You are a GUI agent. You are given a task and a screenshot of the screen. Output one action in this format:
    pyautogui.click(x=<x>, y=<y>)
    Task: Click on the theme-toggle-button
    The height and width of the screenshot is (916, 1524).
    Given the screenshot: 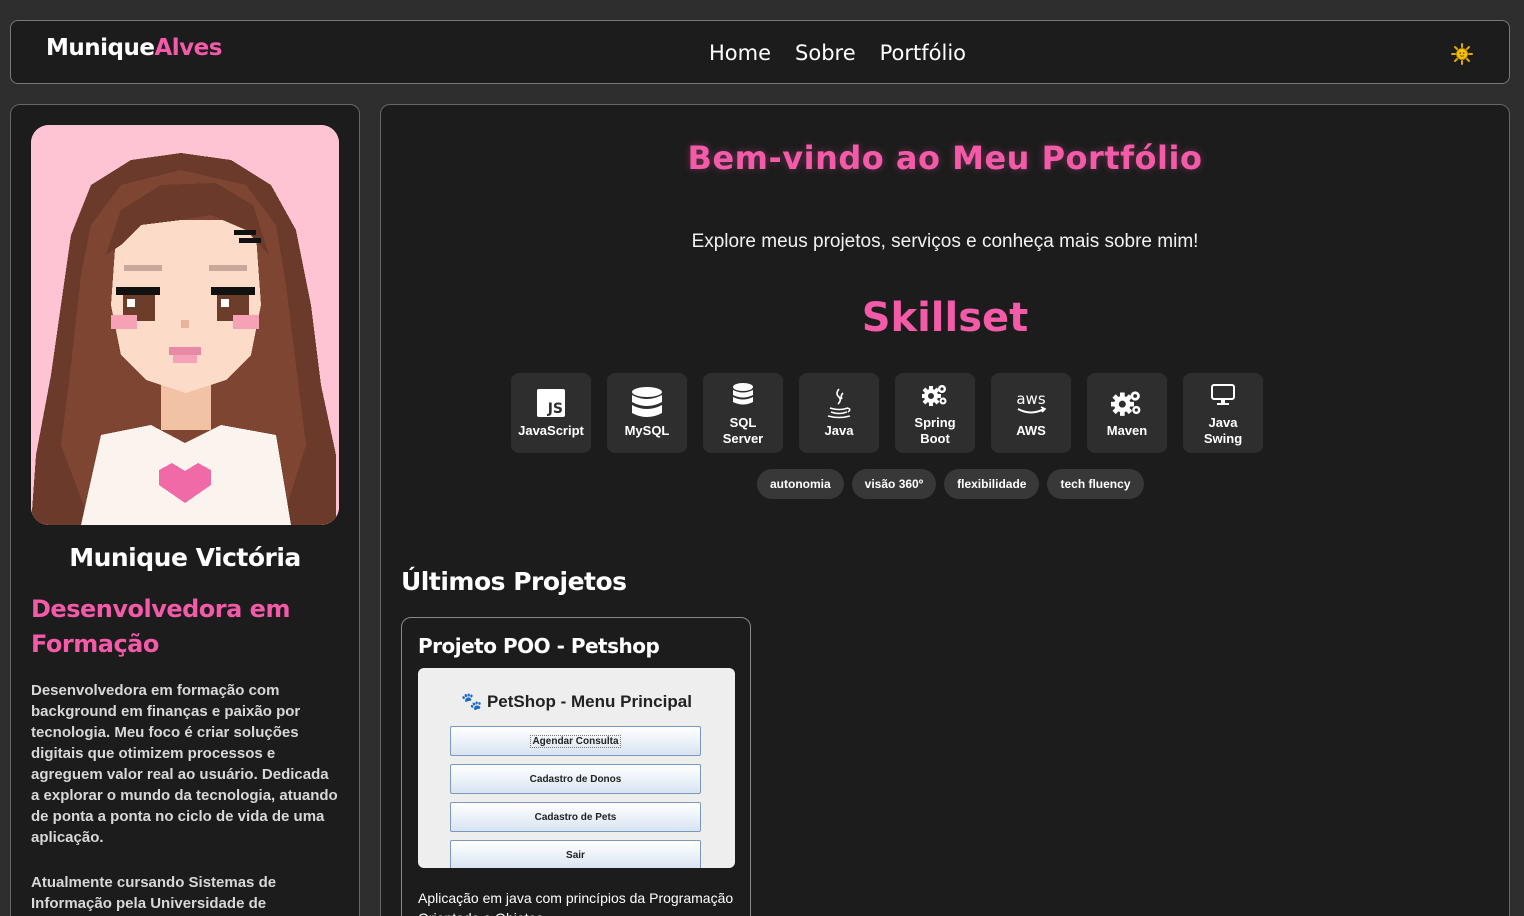 What is the action you would take?
    pyautogui.click(x=1462, y=54)
    